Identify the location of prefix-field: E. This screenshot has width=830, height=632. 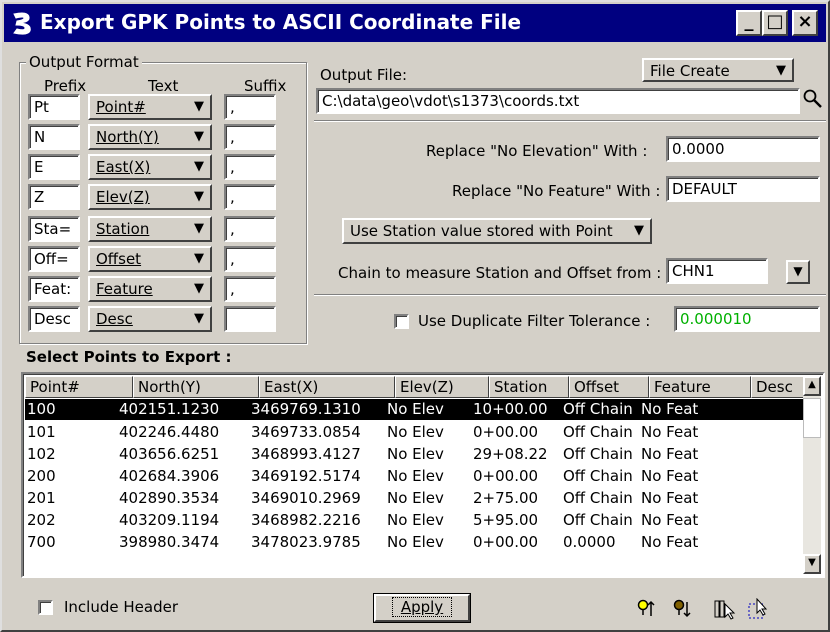
(54, 167).